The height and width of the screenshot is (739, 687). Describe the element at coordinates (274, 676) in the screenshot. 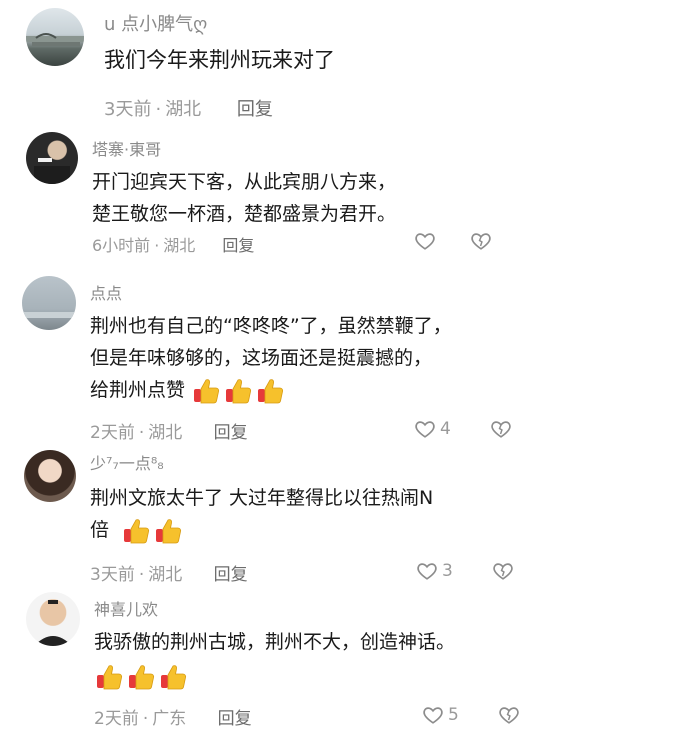

I see `comment-line` at that location.